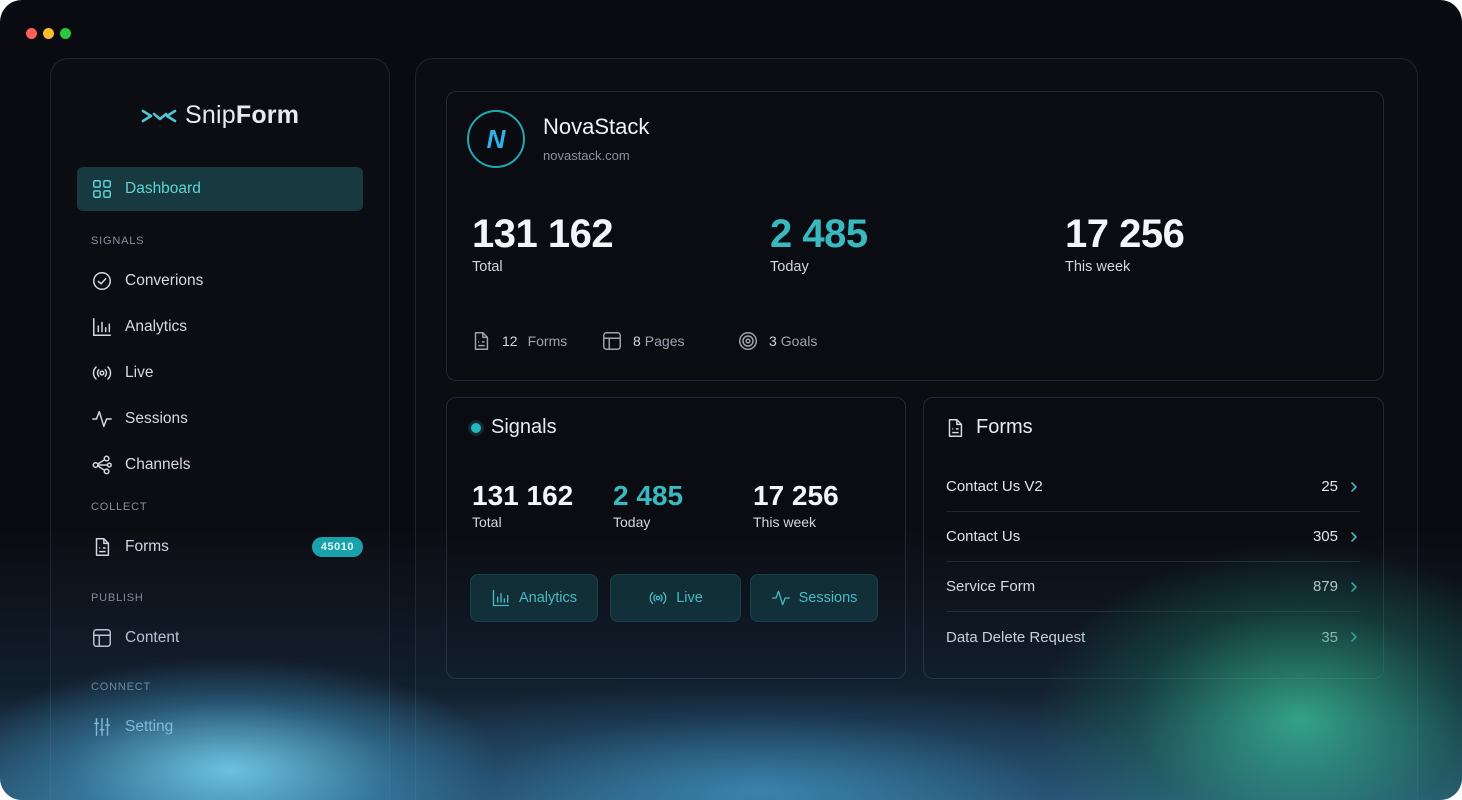  I want to click on form-name: Contact Us, so click(983, 536).